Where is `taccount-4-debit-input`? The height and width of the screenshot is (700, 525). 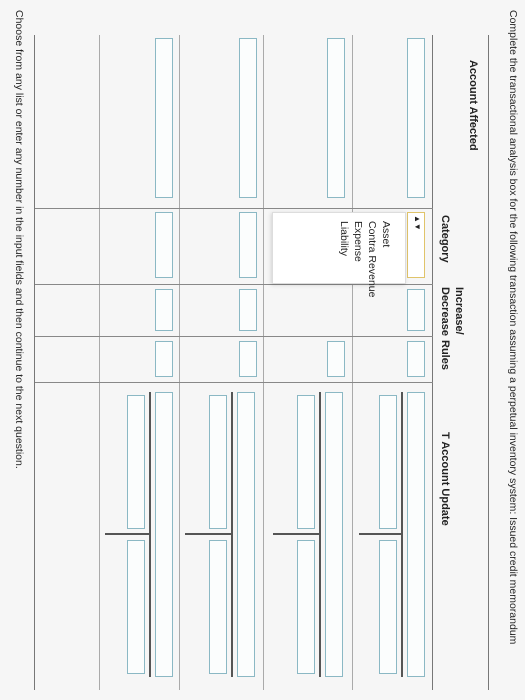
taccount-4-debit-input is located at coordinates (136, 462).